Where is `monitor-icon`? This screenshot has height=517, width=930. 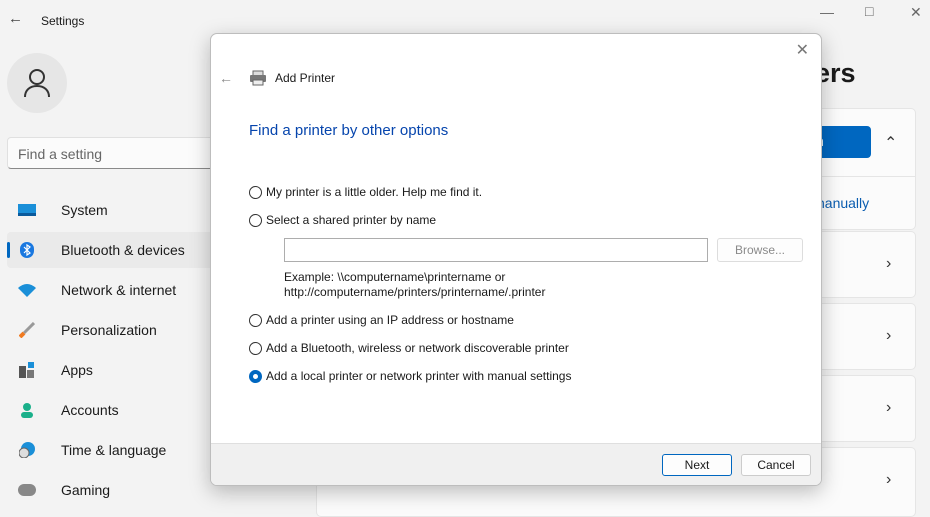 monitor-icon is located at coordinates (27, 210).